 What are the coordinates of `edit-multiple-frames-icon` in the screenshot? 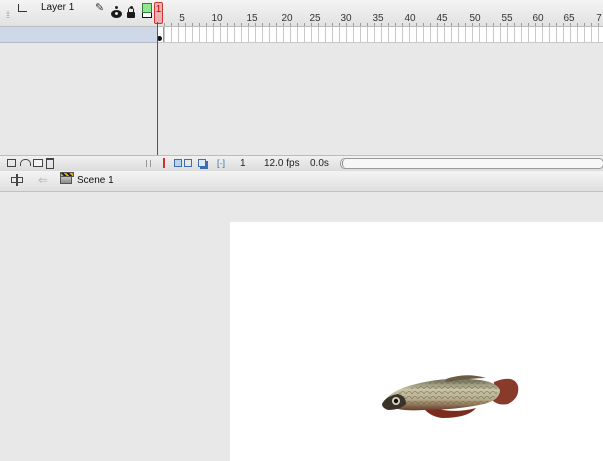 It's located at (202, 163).